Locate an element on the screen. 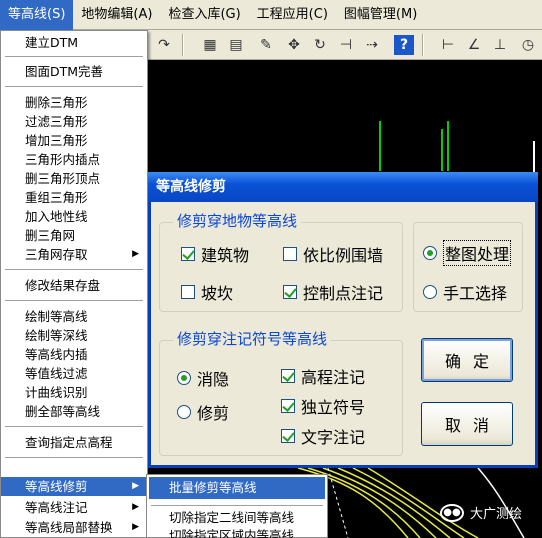 This screenshot has width=542, height=538. h-measure-icon: ⊢ is located at coordinates (448, 45).